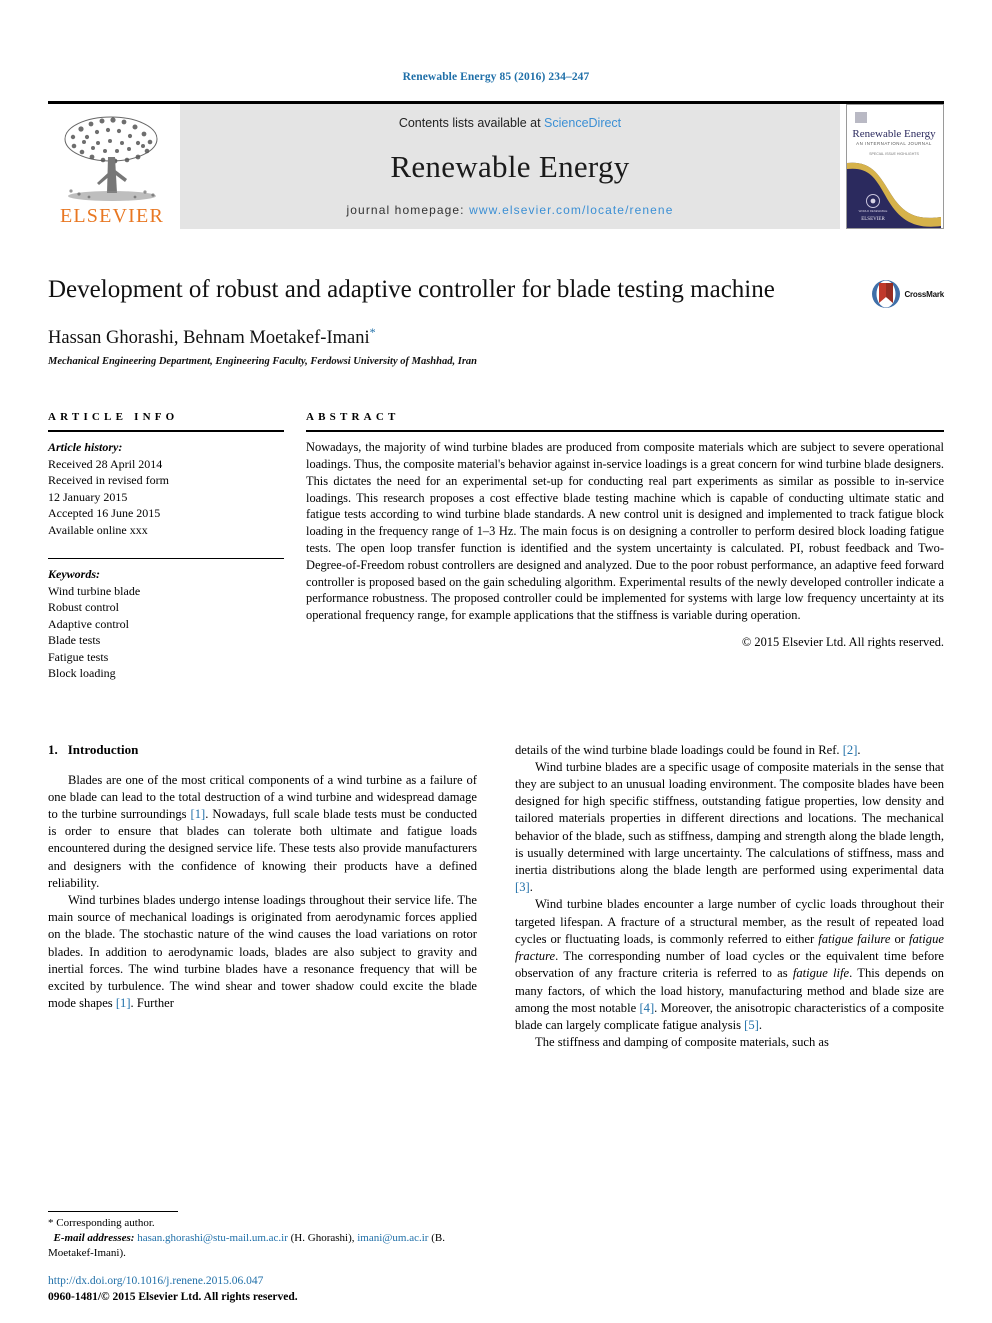  Describe the element at coordinates (496, 77) in the screenshot. I see `running-head: Renewable Energy 85 (2016) 234–247` at that location.